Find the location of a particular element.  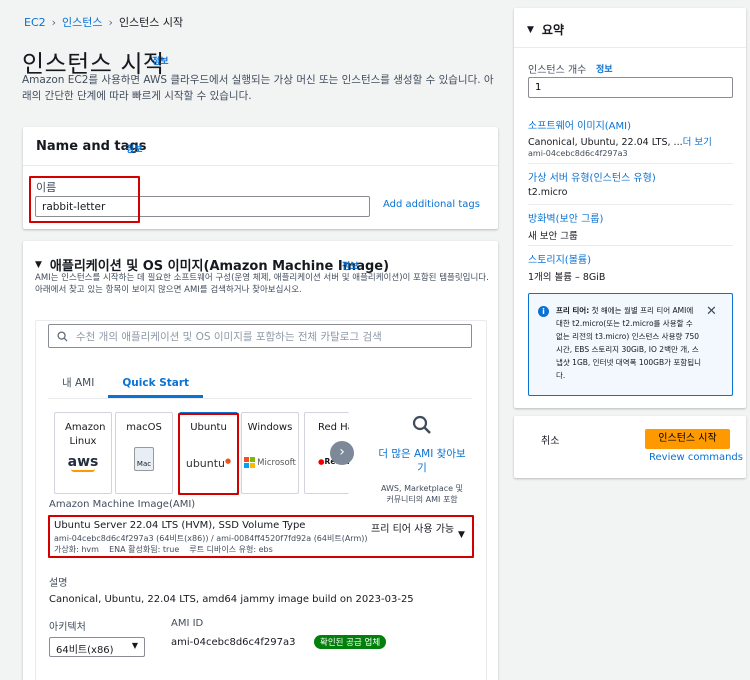

name-input is located at coordinates (202, 206).